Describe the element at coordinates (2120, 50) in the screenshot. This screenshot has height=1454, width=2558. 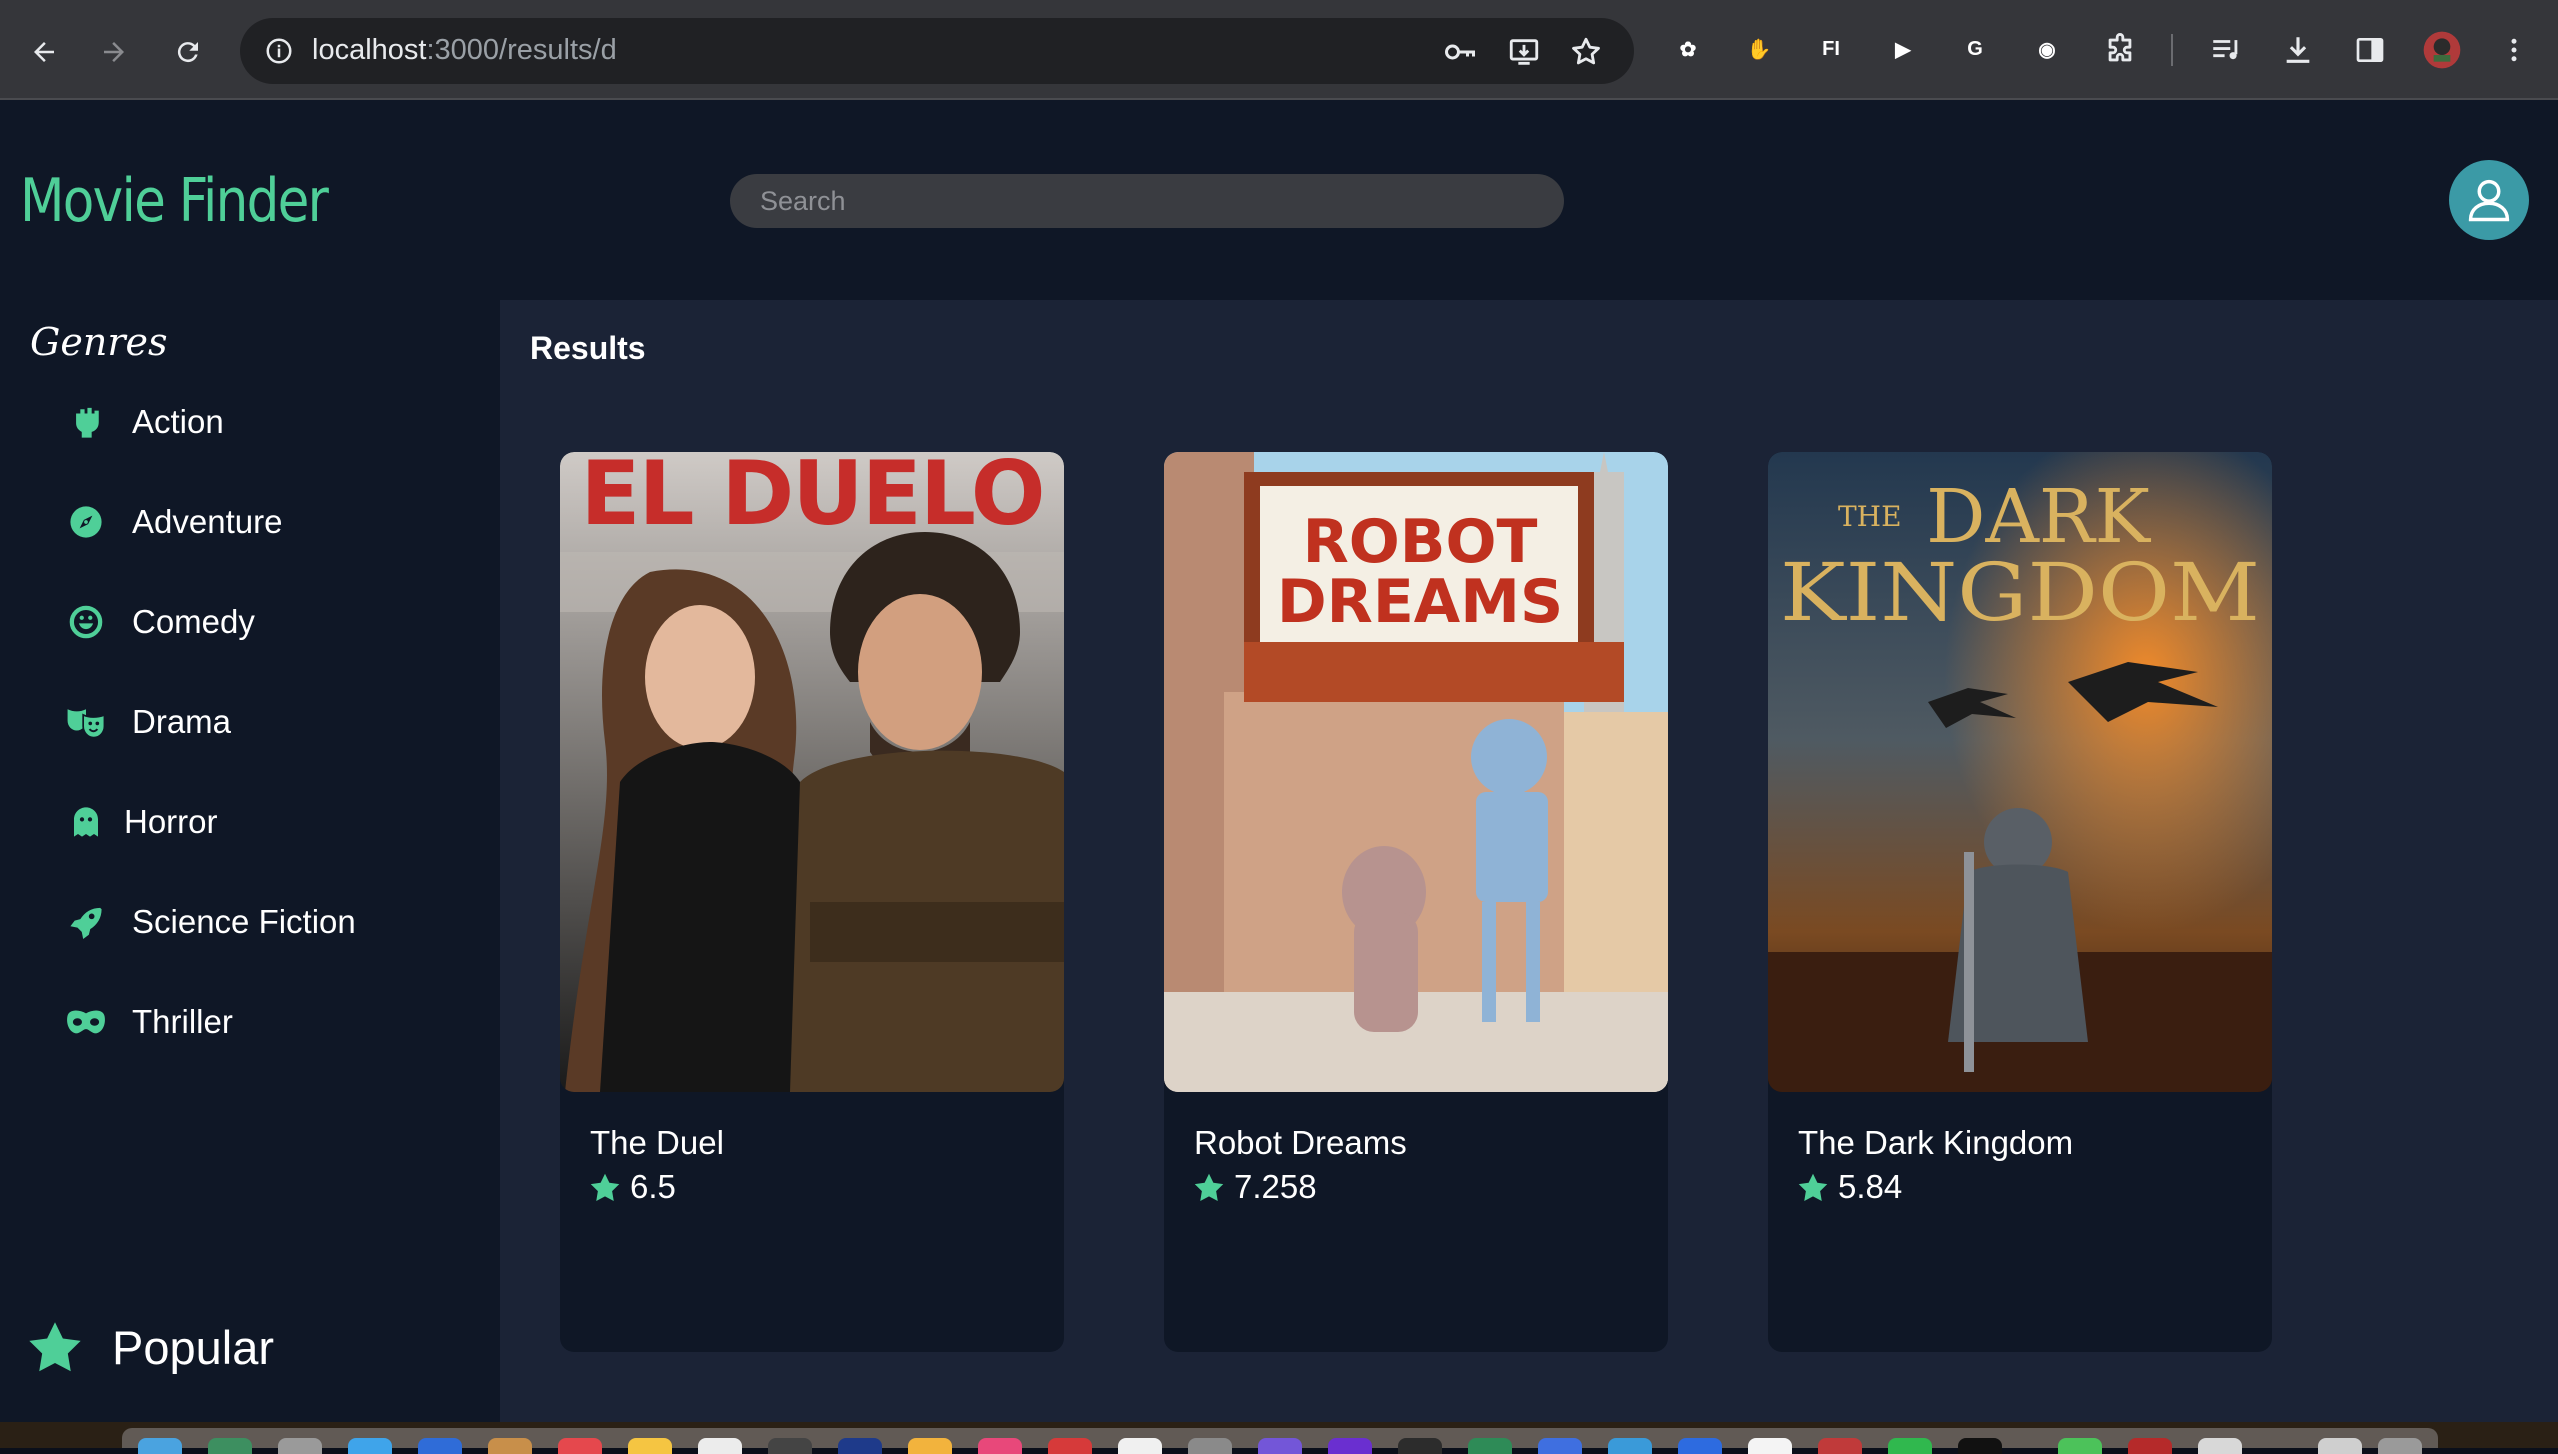
I see `extensions-puzzle-icon` at that location.